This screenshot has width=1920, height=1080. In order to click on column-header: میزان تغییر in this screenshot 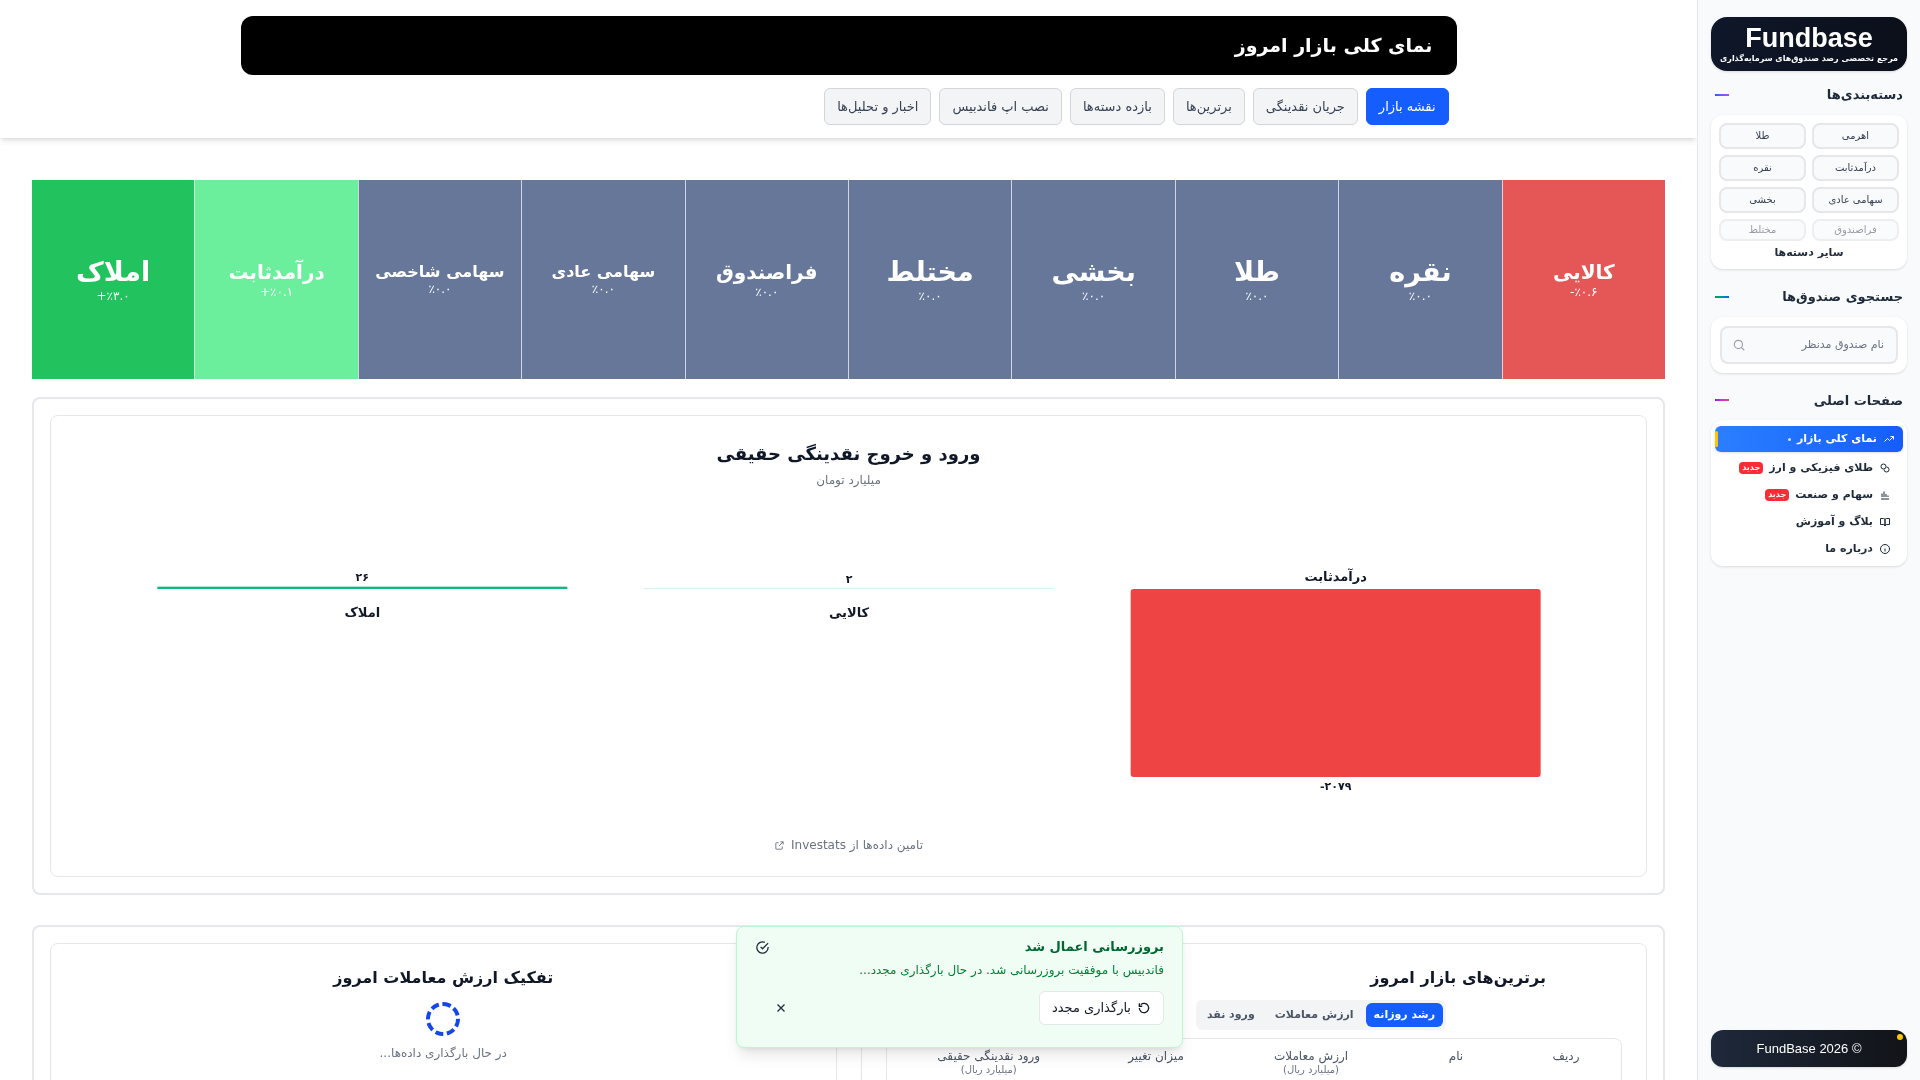, I will do `click(1155, 1057)`.